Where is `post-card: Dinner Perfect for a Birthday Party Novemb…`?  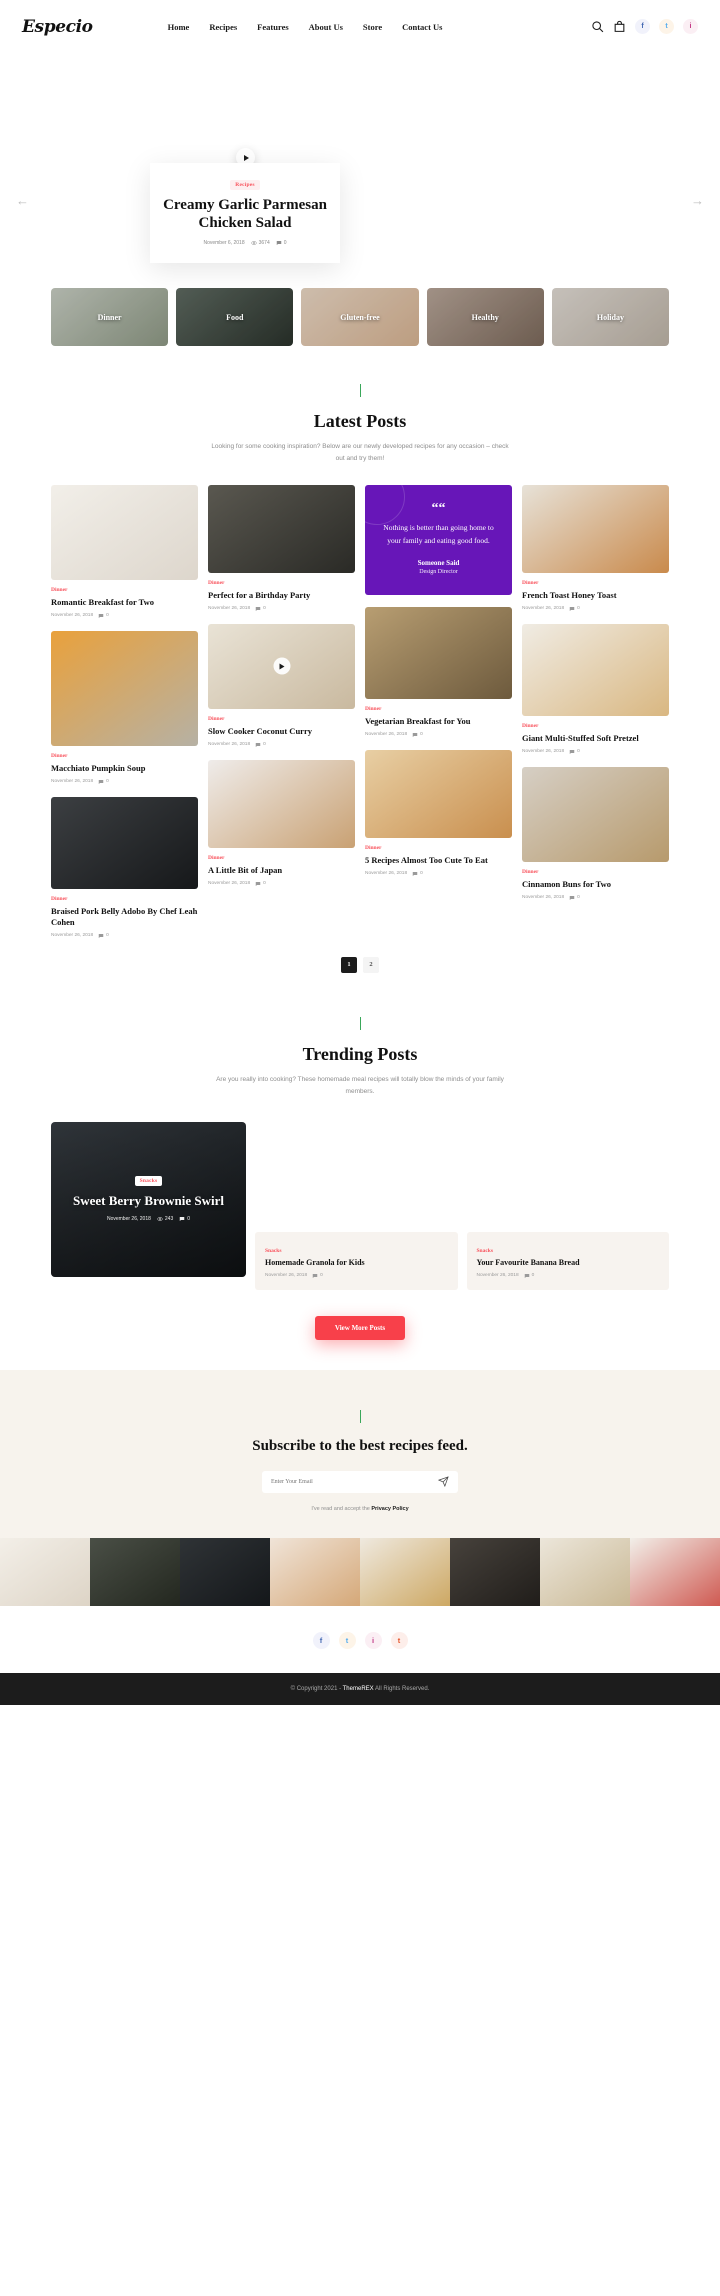
post-card: Dinner Perfect for a Birthday Party Novemb… is located at coordinates (281, 548).